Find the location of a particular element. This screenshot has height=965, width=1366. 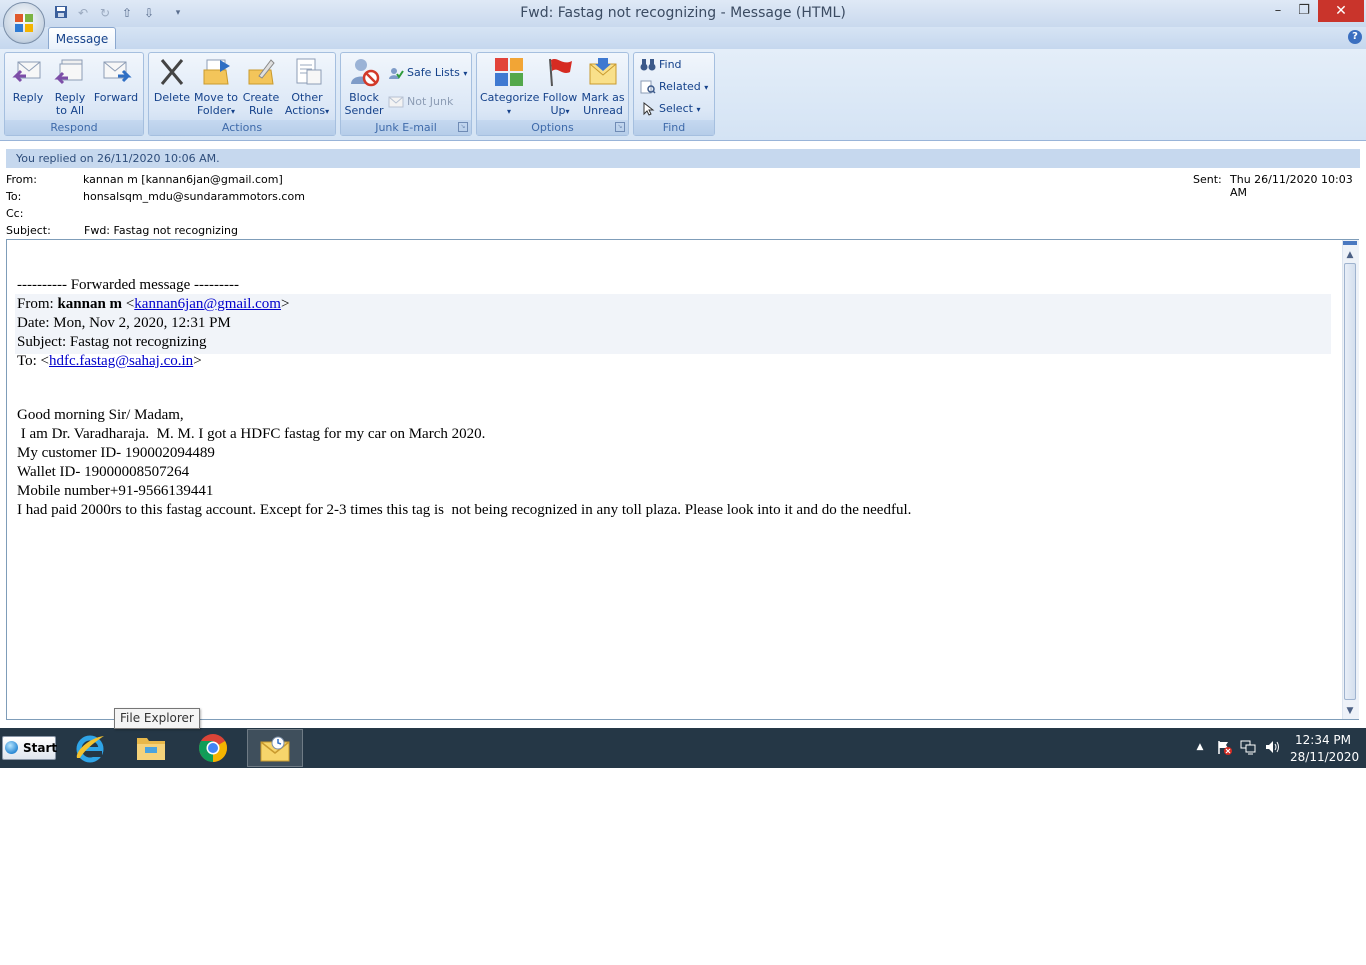

create-rule-label-2: Rule is located at coordinates (261, 110).